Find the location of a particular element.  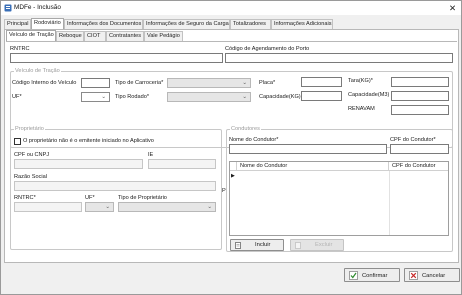

subtab-veiculo-tracao: Veículo de Tração is located at coordinates (31, 35).